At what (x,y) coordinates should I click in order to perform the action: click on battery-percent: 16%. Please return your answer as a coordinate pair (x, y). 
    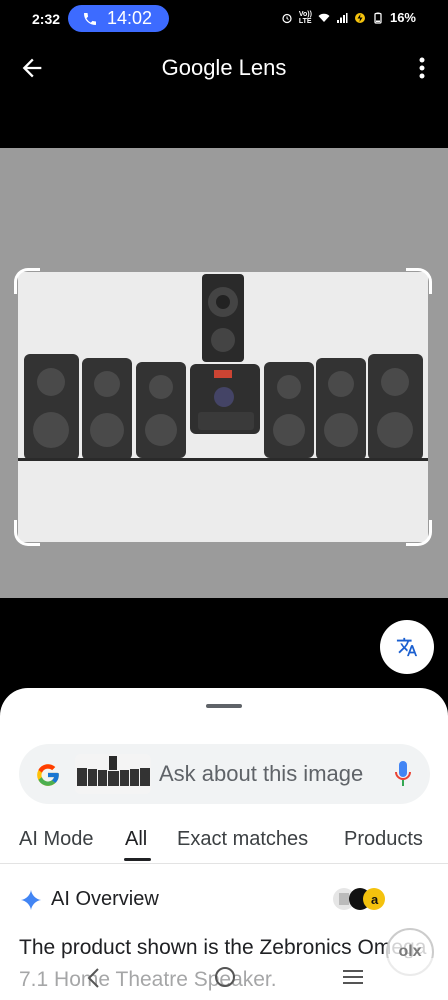
    Looking at the image, I should click on (402, 17).